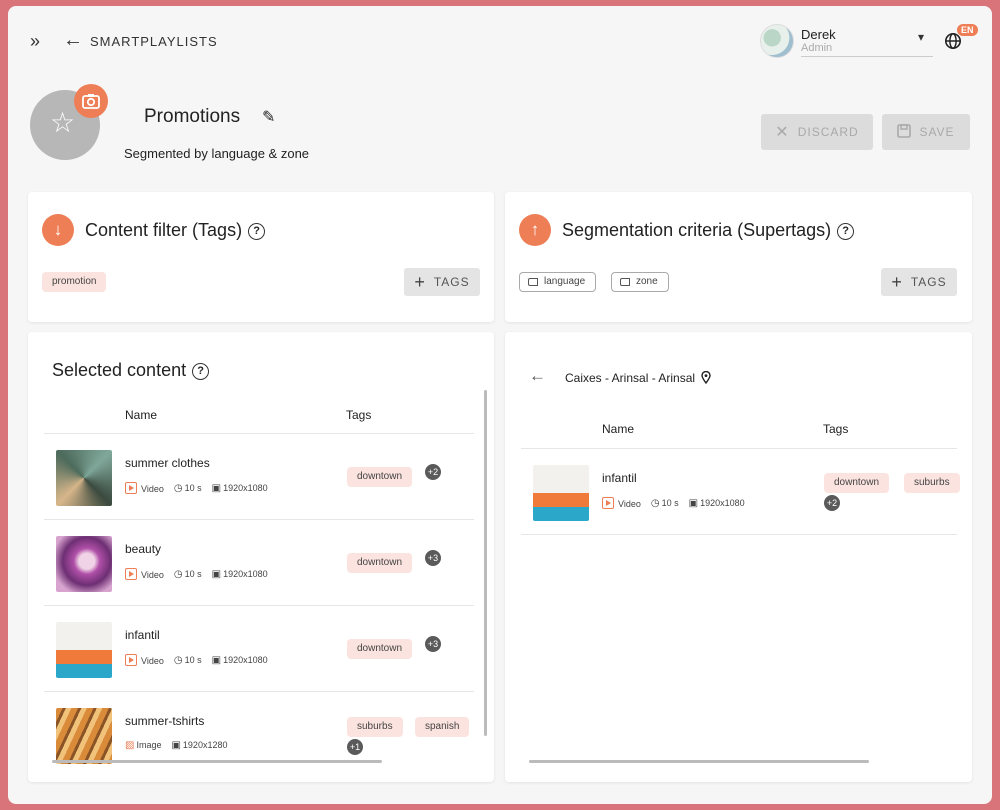 The width and height of the screenshot is (1000, 810). I want to click on add-supertags-button: + TAGS, so click(919, 282).